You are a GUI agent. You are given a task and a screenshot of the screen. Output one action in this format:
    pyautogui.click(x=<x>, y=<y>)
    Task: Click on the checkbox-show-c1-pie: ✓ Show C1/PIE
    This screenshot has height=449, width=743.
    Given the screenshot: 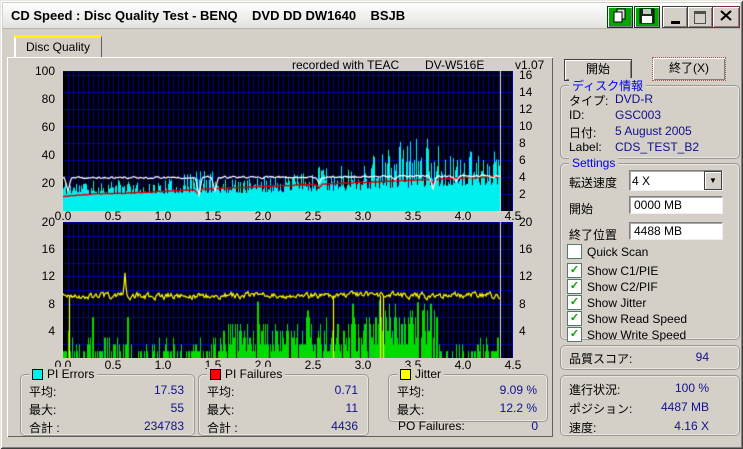 What is the action you would take?
    pyautogui.click(x=612, y=270)
    